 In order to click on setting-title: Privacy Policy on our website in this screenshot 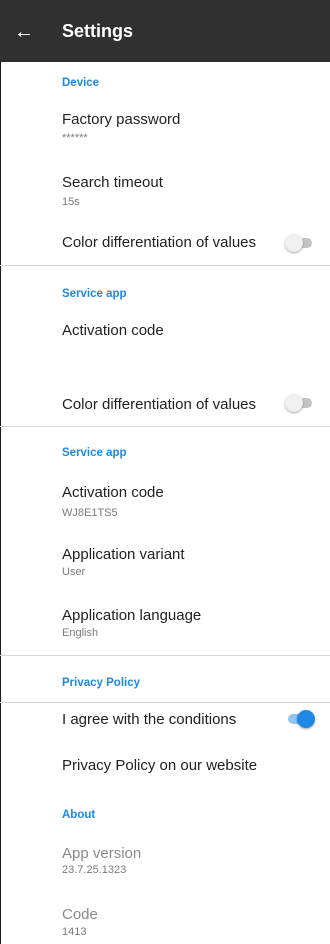, I will do `click(160, 765)`.